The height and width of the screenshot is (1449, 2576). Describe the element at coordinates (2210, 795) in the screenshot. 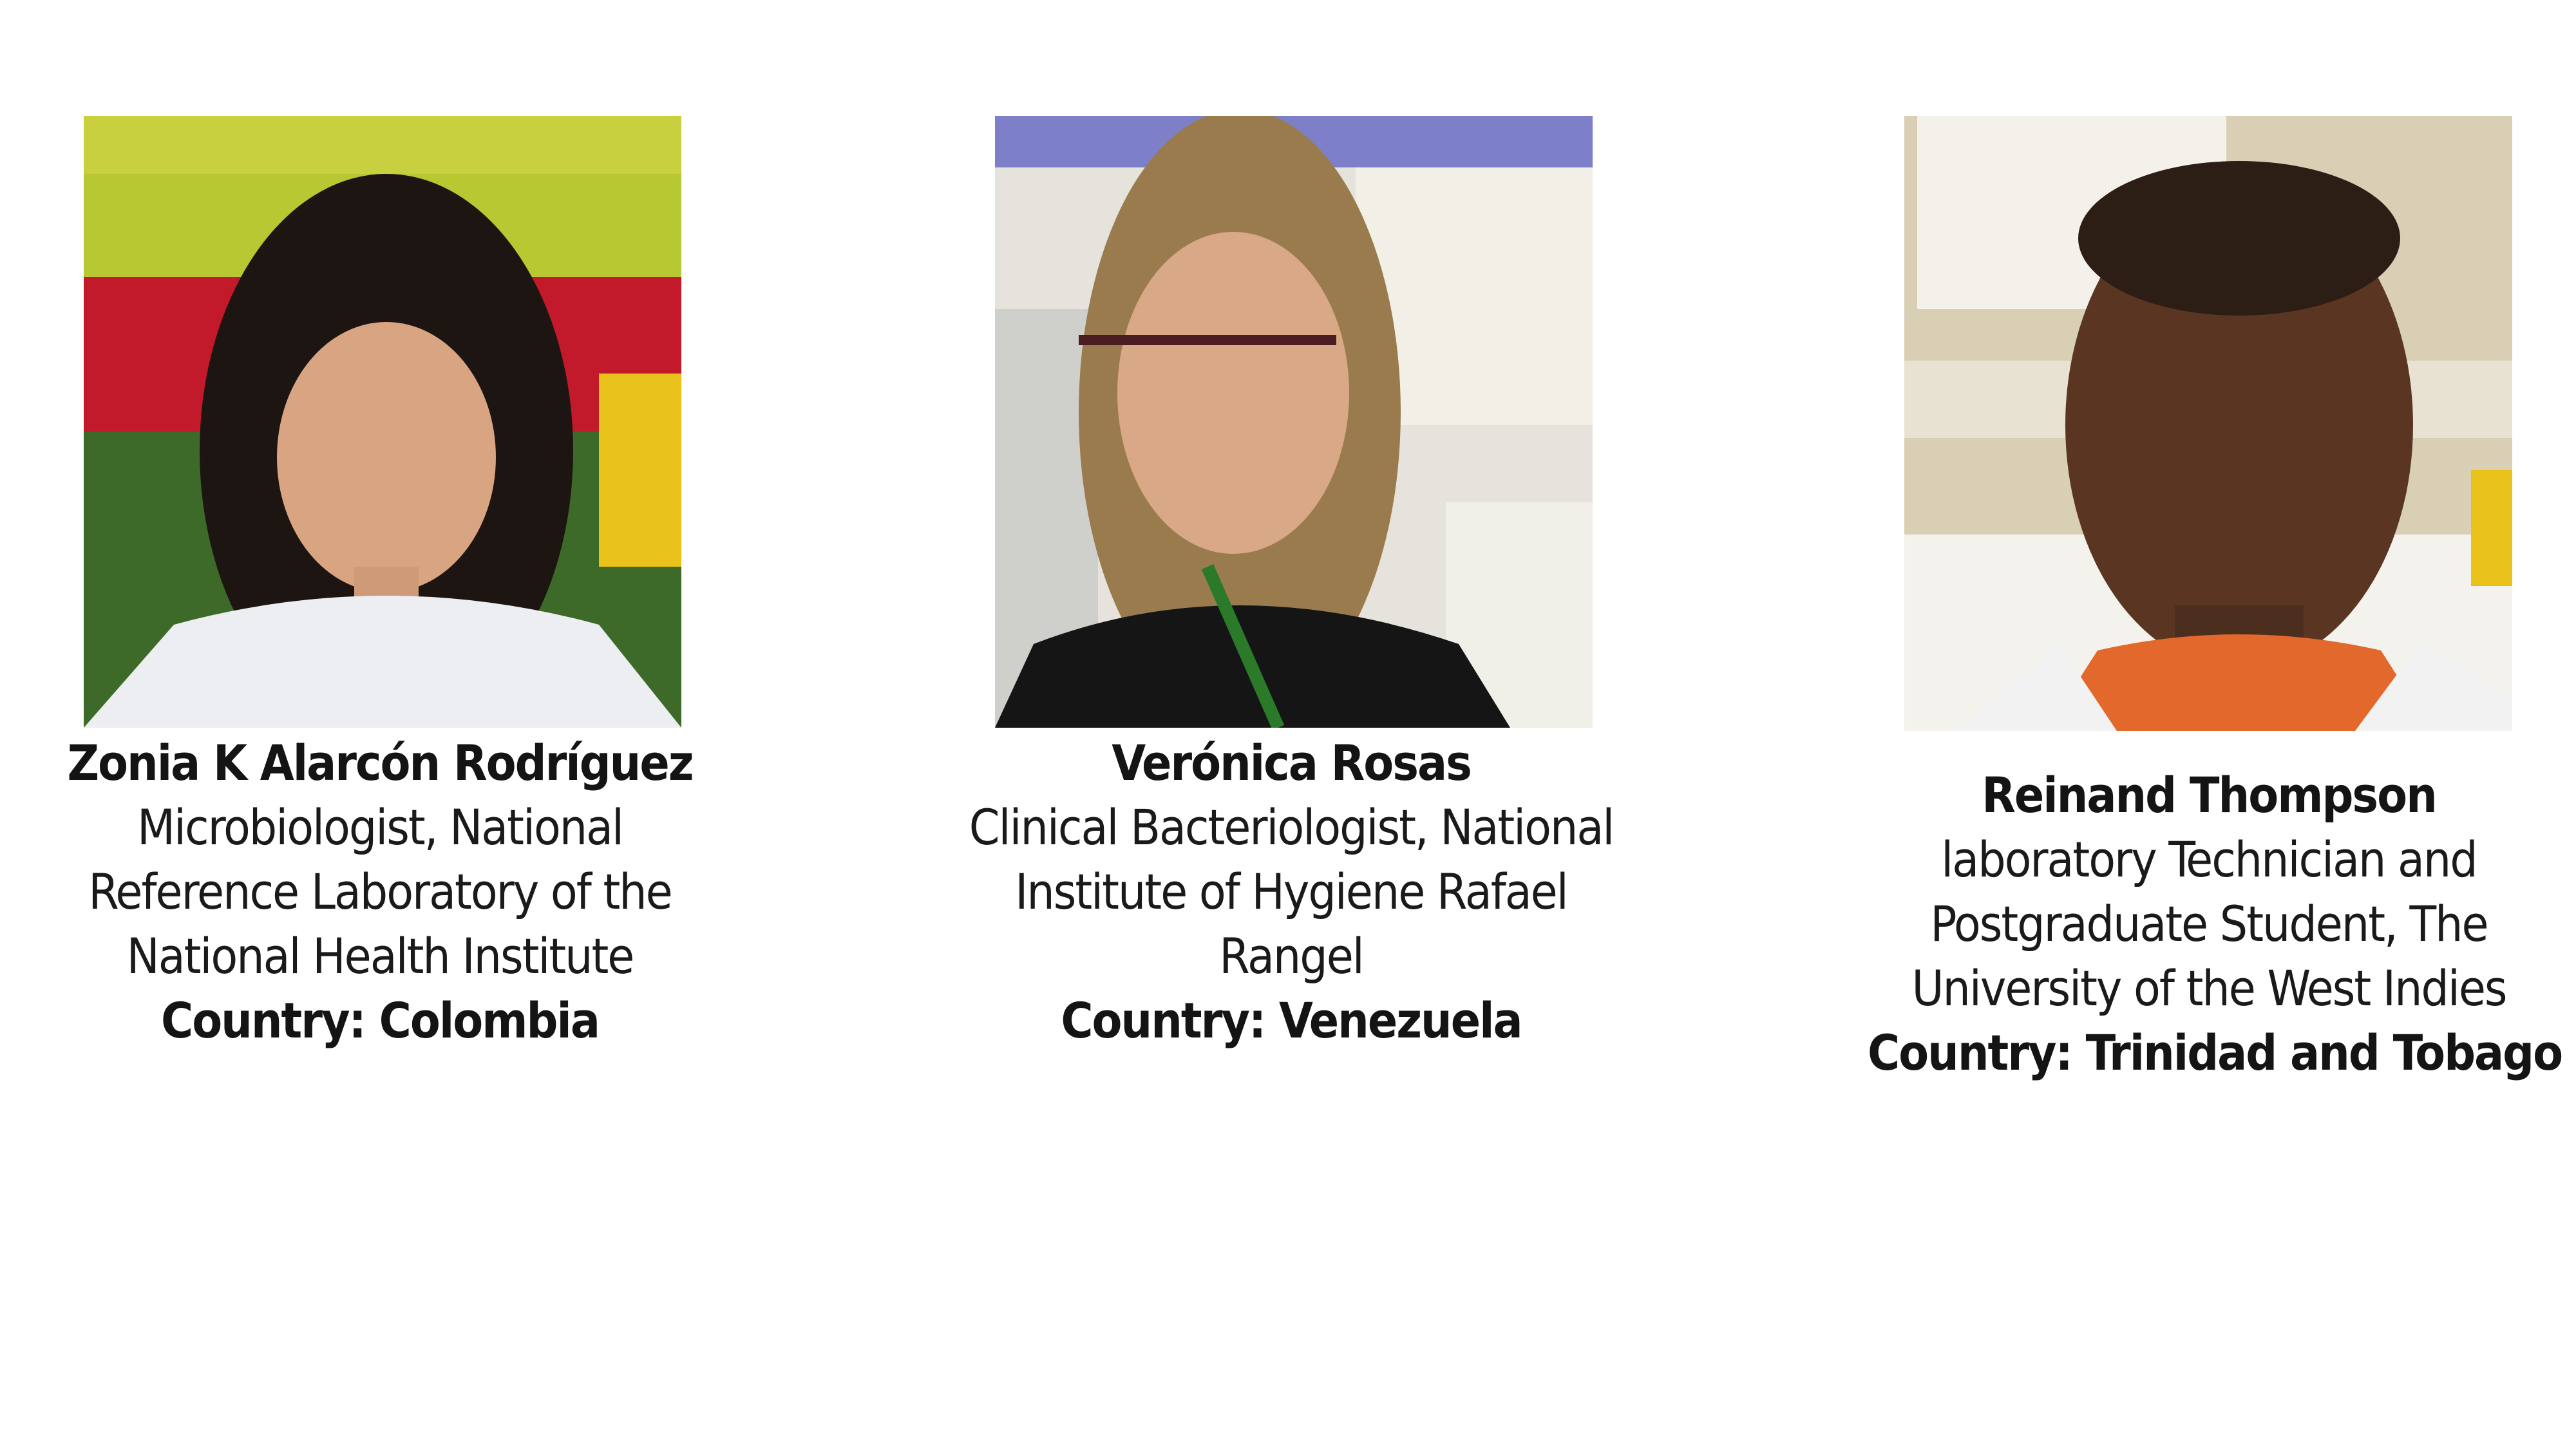

I see `person-name: Reinand Thompson` at that location.